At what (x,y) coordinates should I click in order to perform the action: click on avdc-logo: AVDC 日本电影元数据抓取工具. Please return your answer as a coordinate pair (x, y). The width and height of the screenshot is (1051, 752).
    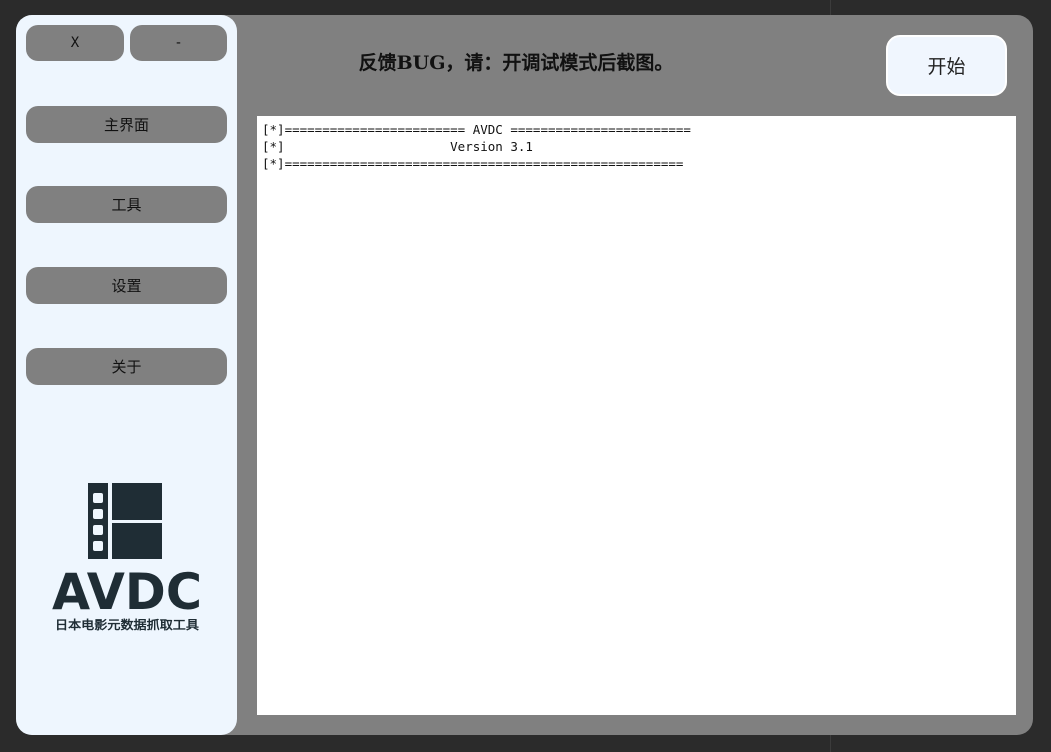
    Looking at the image, I should click on (127, 557).